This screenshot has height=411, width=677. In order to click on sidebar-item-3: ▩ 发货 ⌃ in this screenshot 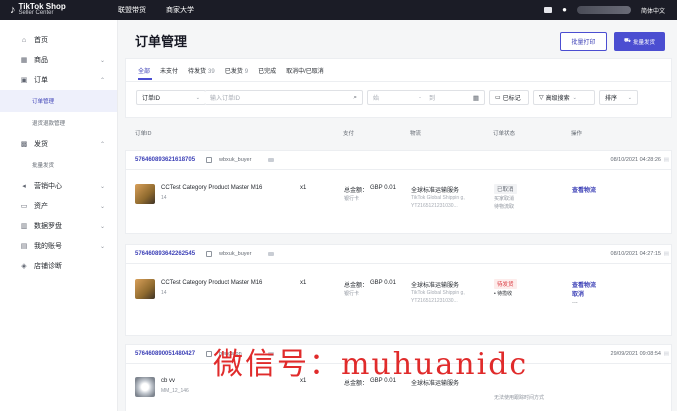, I will do `click(58, 144)`.